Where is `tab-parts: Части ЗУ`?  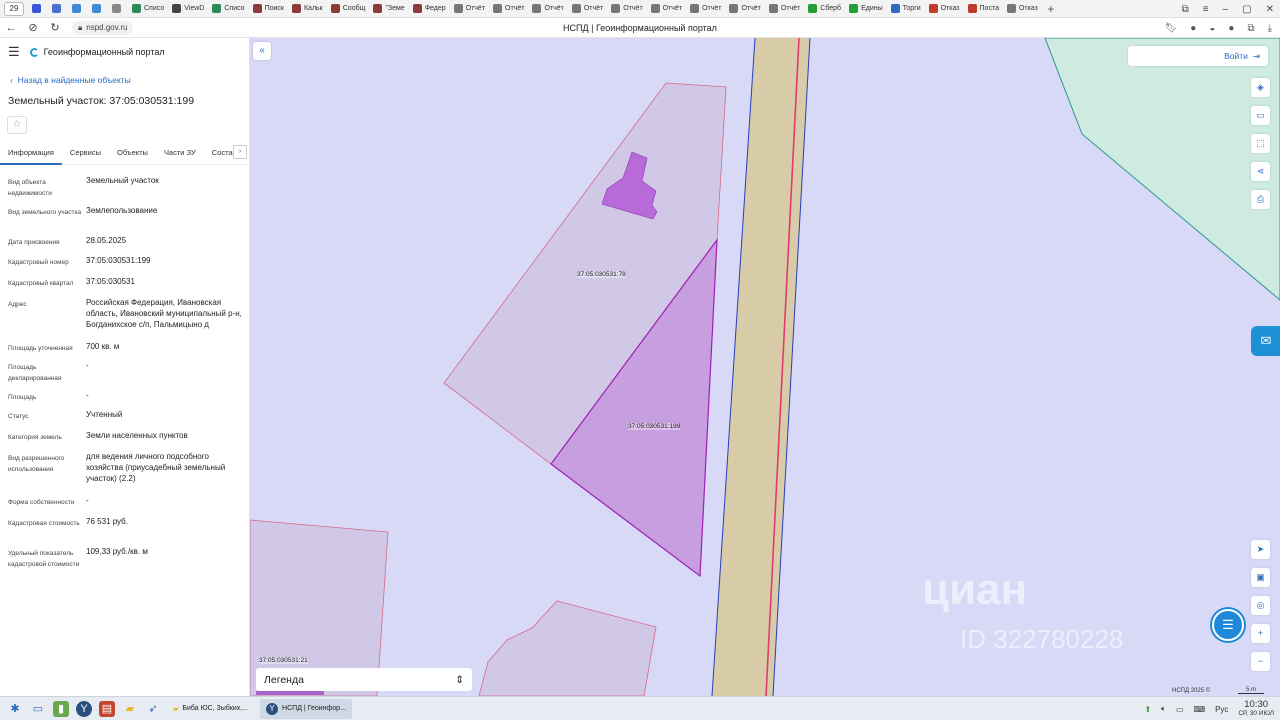
tab-parts: Части ЗУ is located at coordinates (180, 153).